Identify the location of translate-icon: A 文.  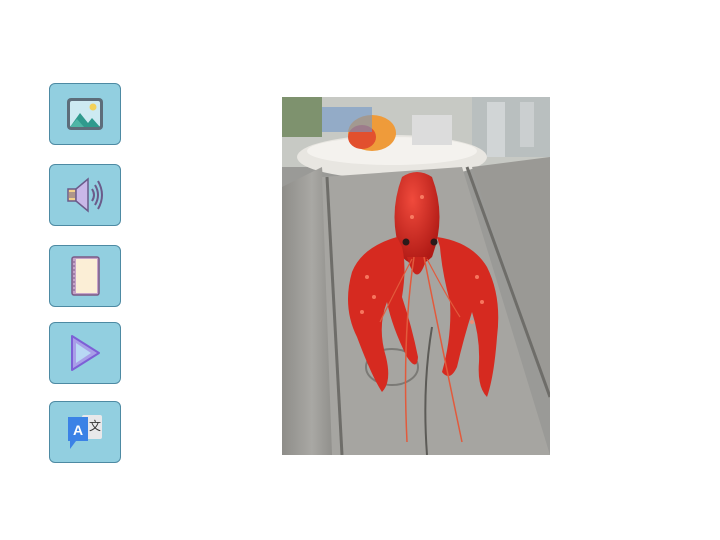
(85, 432).